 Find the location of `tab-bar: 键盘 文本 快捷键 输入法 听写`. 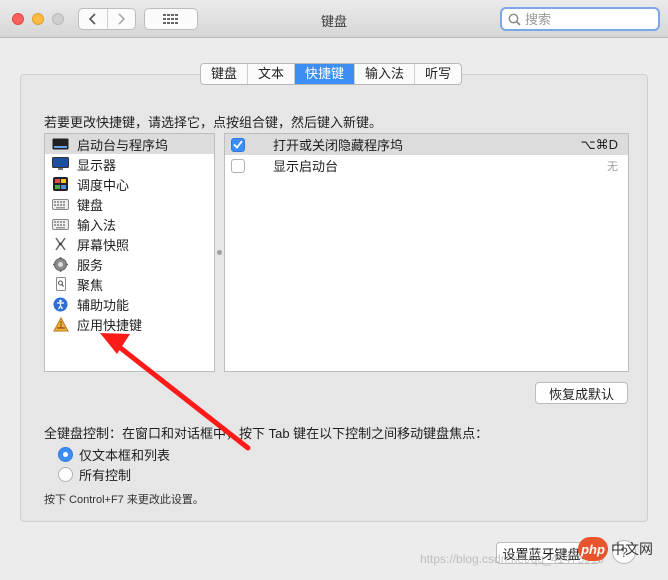

tab-bar: 键盘 文本 快捷键 输入法 听写 is located at coordinates (331, 74).